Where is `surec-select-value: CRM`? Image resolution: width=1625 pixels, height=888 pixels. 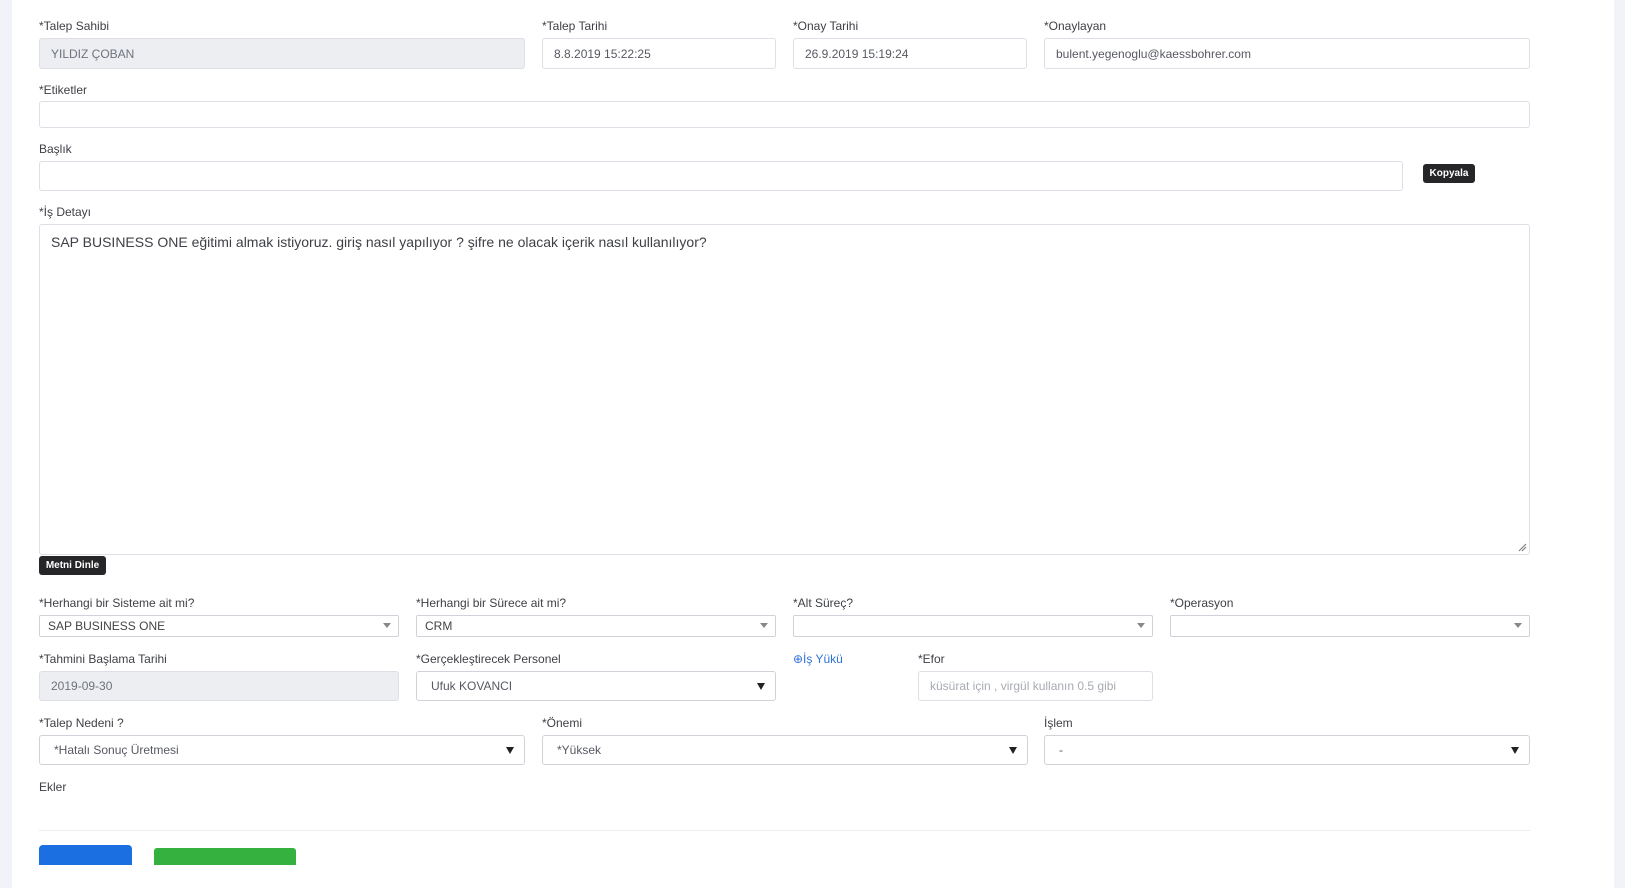 surec-select-value: CRM is located at coordinates (439, 626).